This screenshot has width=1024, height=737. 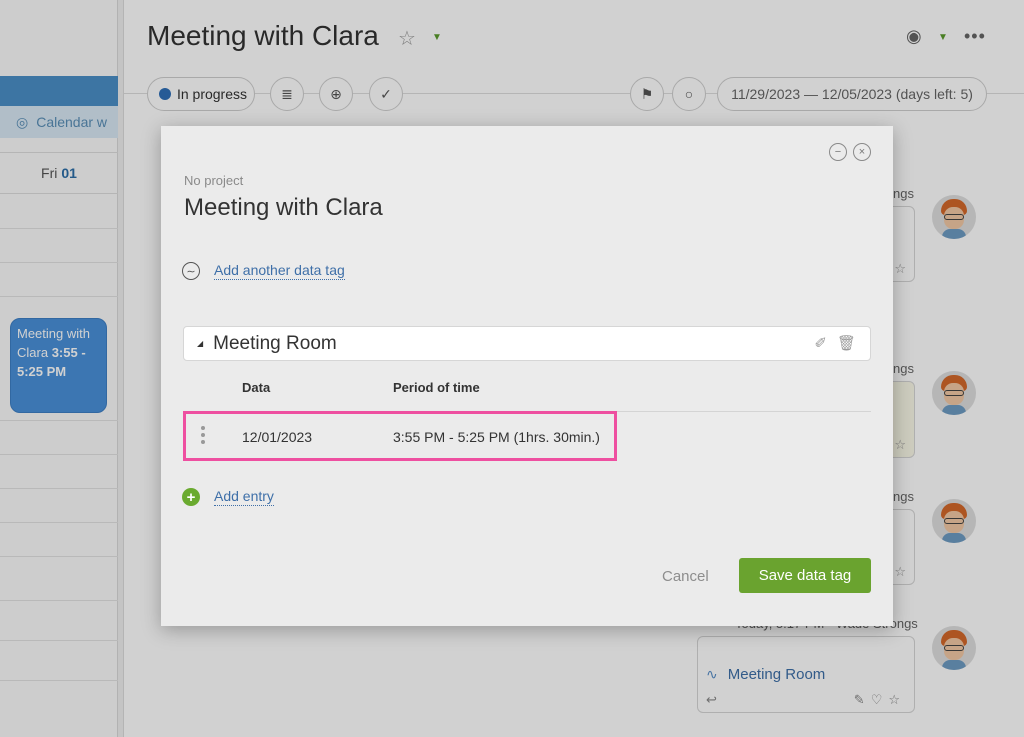 What do you see at coordinates (200, 343) in the screenshot?
I see `collapse-triangle-icon: ◢` at bounding box center [200, 343].